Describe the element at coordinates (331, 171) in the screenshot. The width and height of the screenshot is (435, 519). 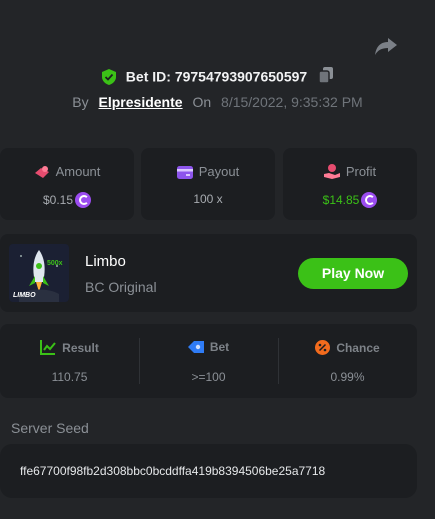
I see `profit-icon` at that location.